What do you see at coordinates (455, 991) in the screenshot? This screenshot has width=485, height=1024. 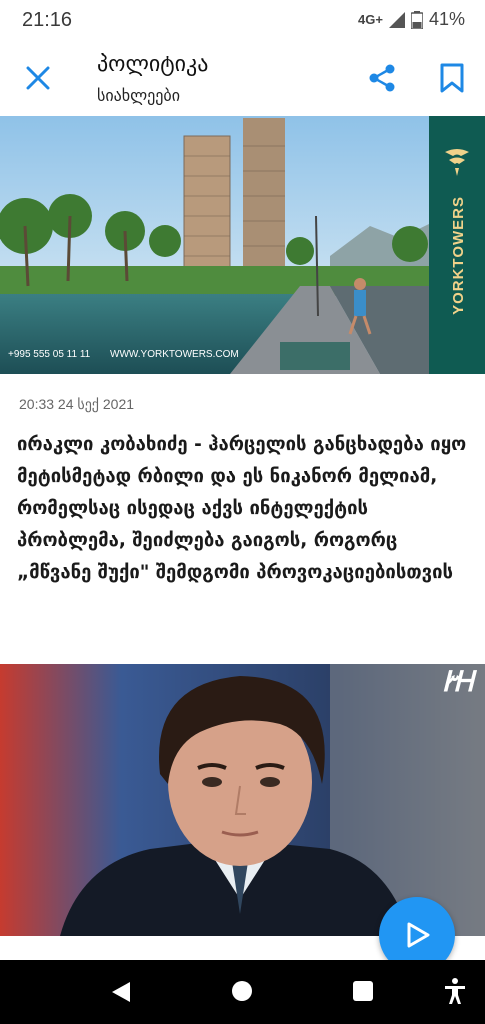 I see `accessibility-icon` at bounding box center [455, 991].